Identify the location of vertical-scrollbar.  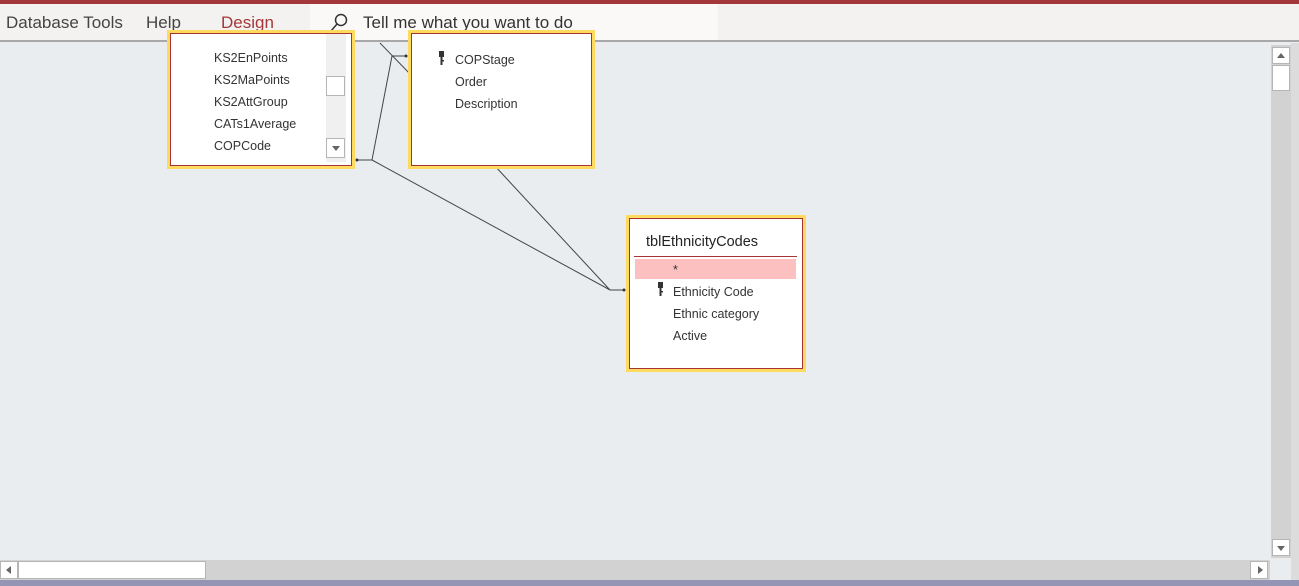
(1281, 301).